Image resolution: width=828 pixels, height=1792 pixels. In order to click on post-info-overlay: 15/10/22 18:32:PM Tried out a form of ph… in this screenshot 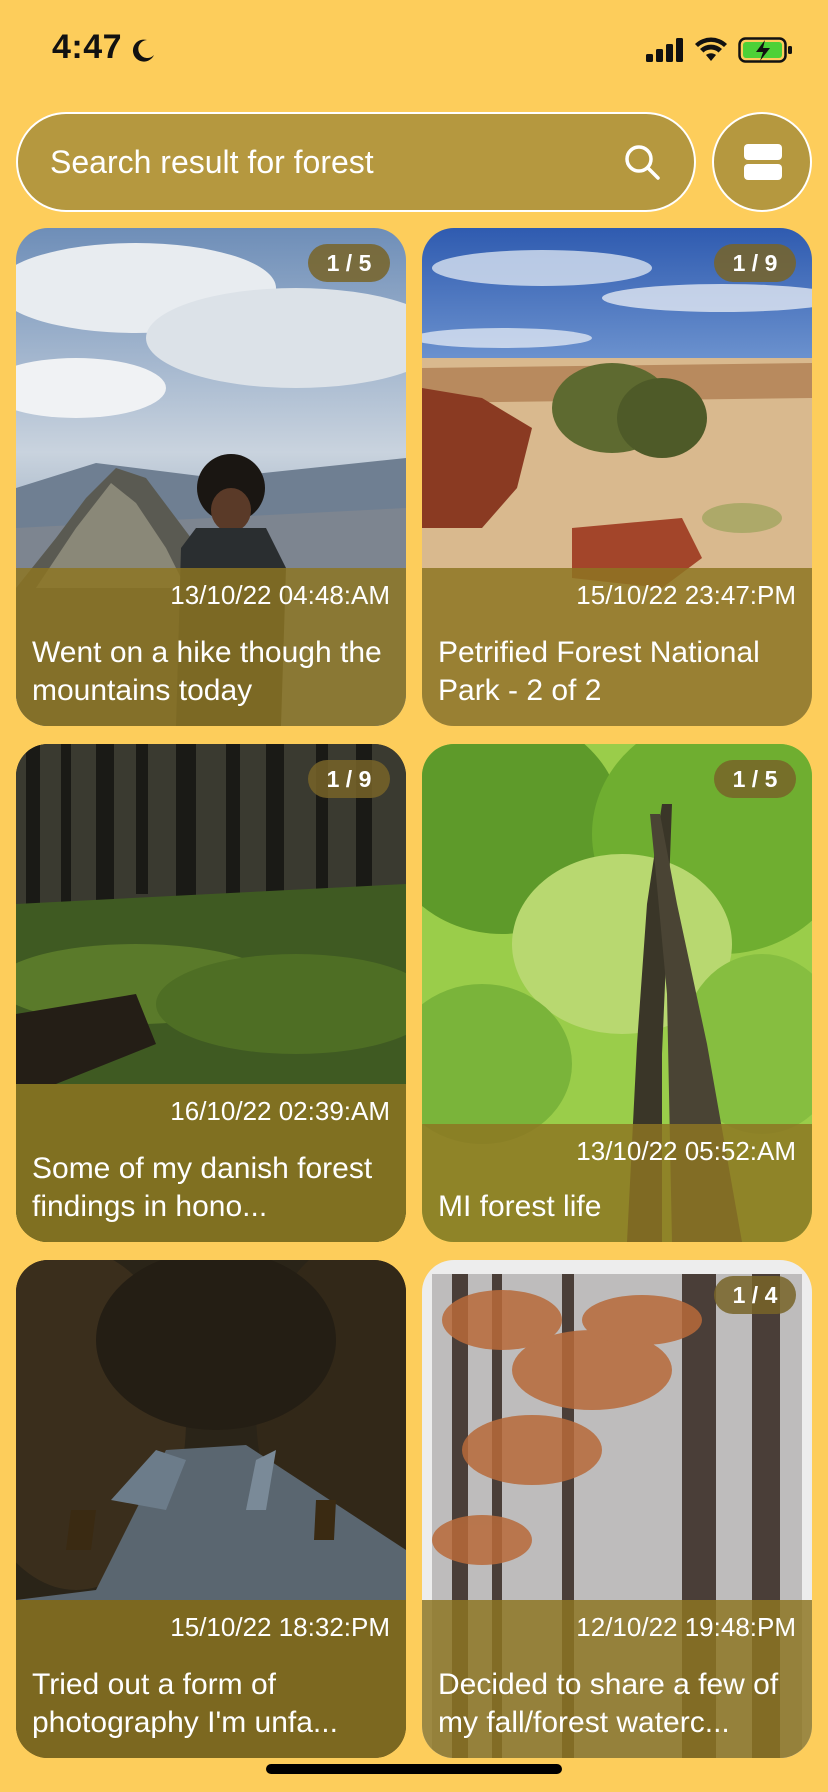, I will do `click(211, 1679)`.